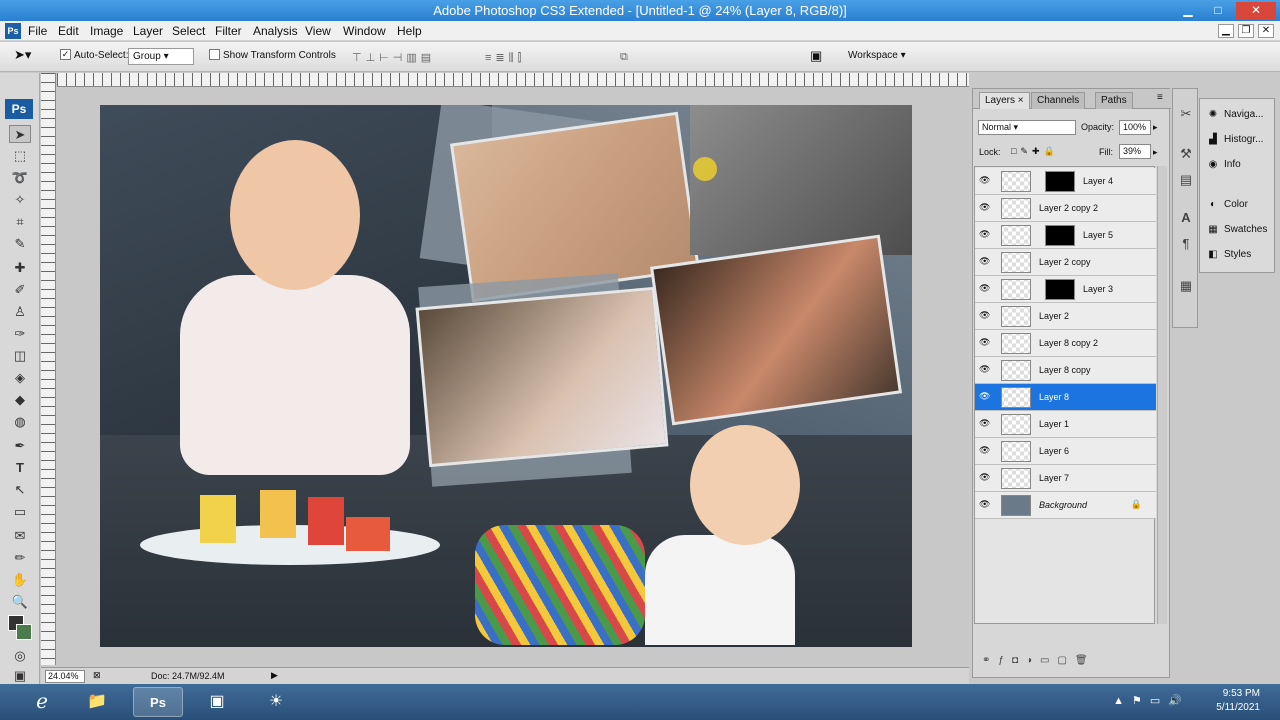 This screenshot has height=720, width=1280. Describe the element at coordinates (1186, 286) in the screenshot. I see `clone-source-icon: ▦` at that location.